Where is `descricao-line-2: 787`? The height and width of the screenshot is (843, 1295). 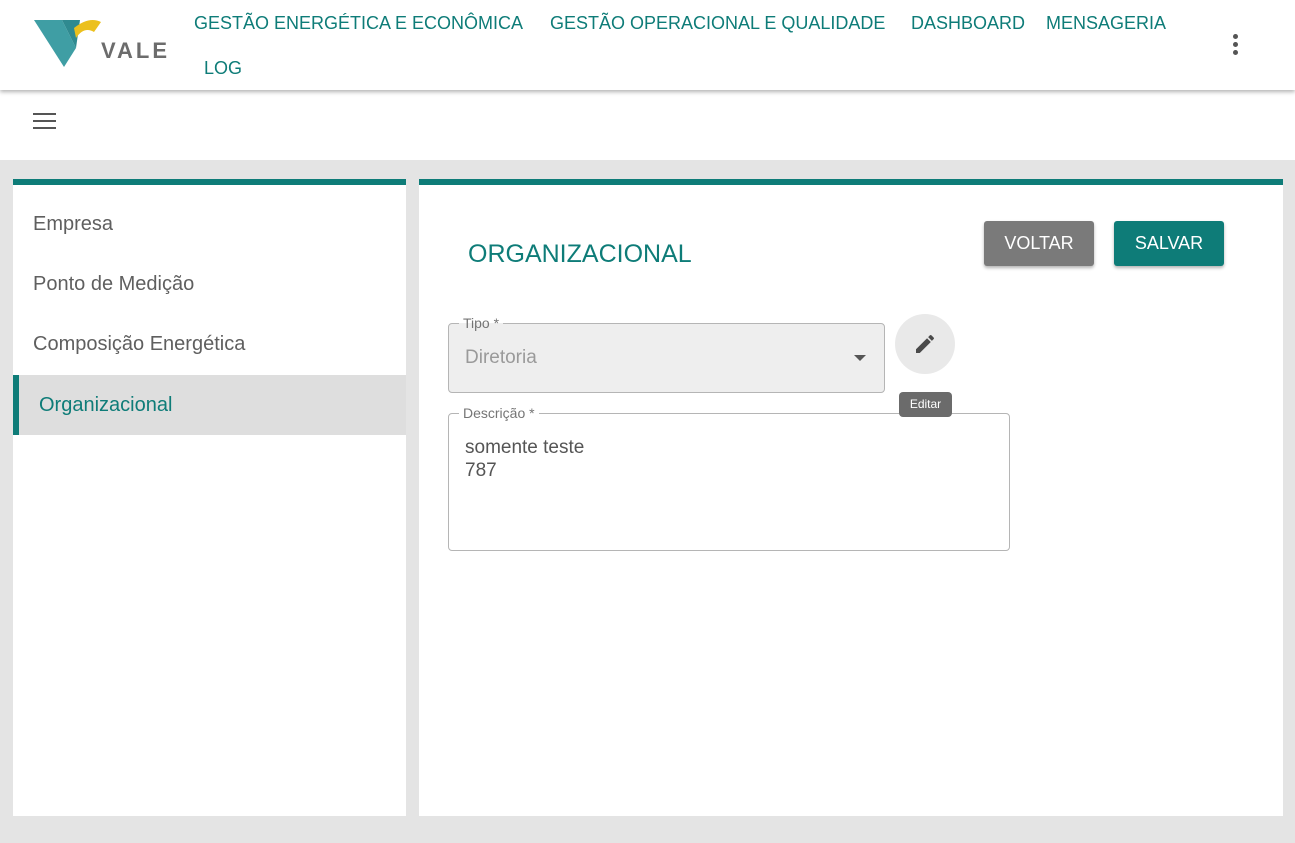 descricao-line-2: 787 is located at coordinates (481, 470).